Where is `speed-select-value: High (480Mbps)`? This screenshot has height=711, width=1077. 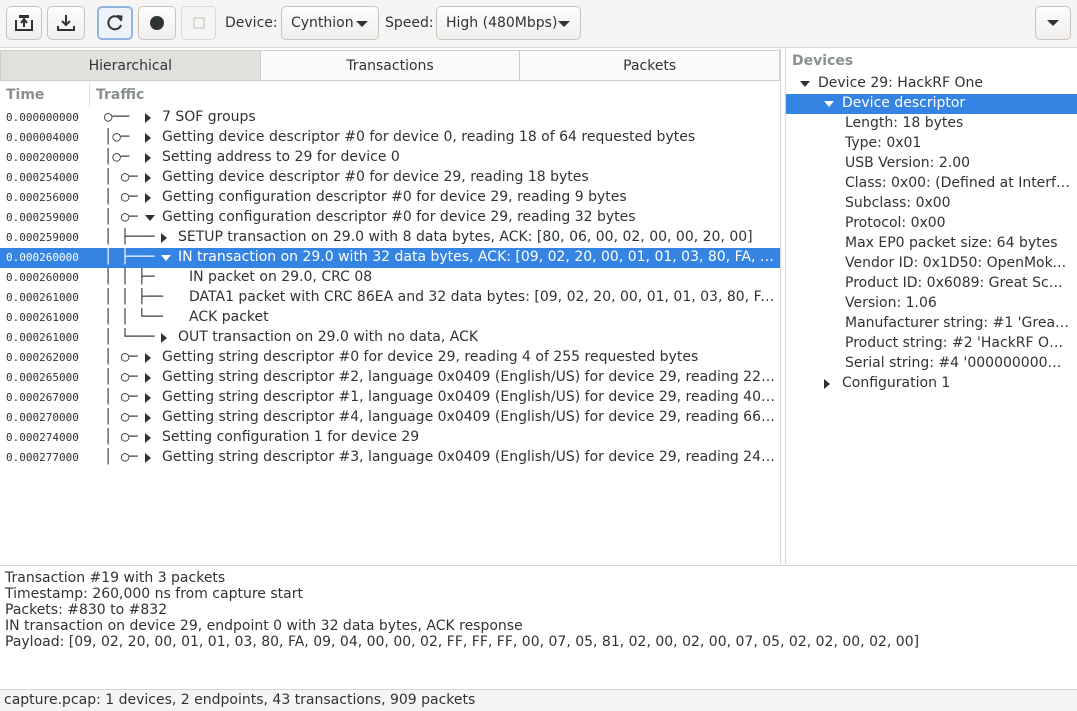 speed-select-value: High (480Mbps) is located at coordinates (502, 23).